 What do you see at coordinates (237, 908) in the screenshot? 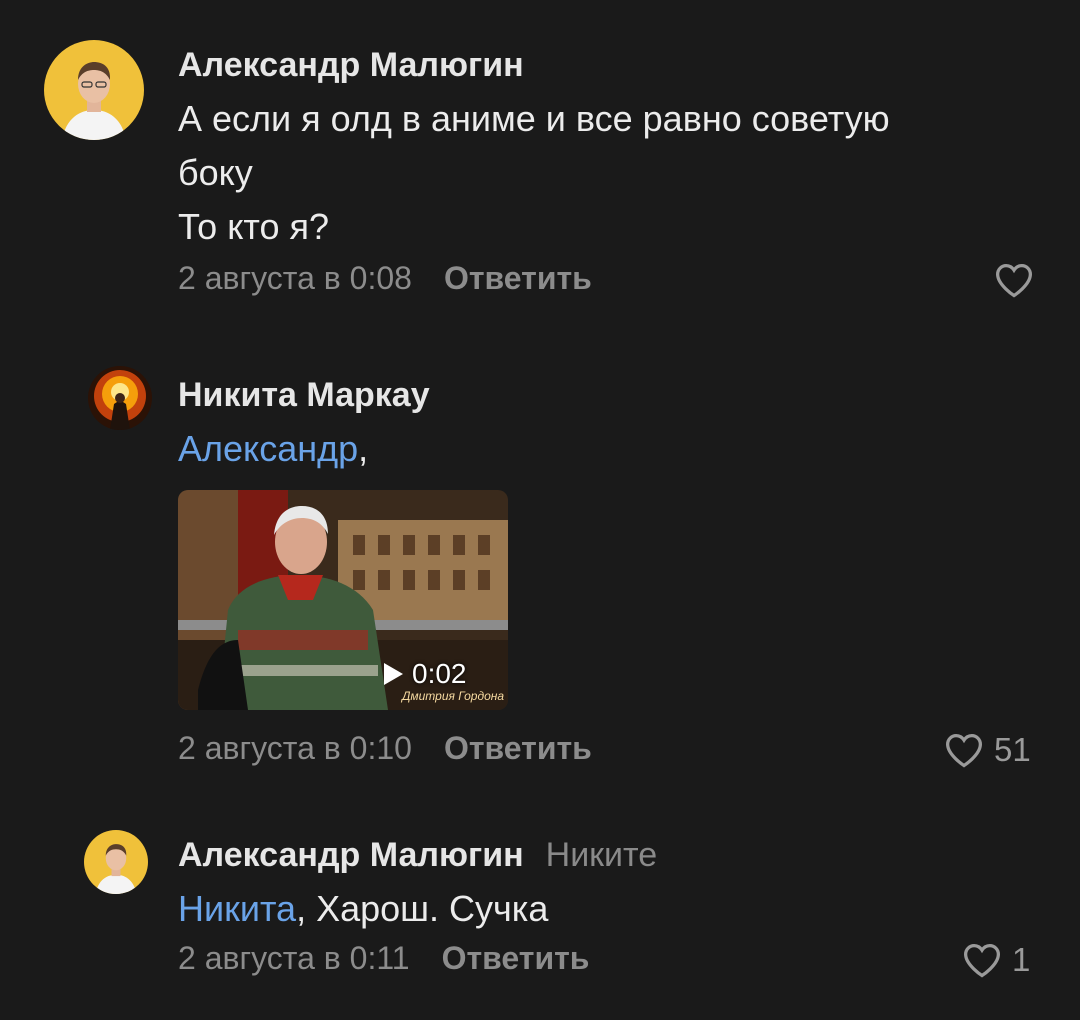
I see `mention-link: Никита` at bounding box center [237, 908].